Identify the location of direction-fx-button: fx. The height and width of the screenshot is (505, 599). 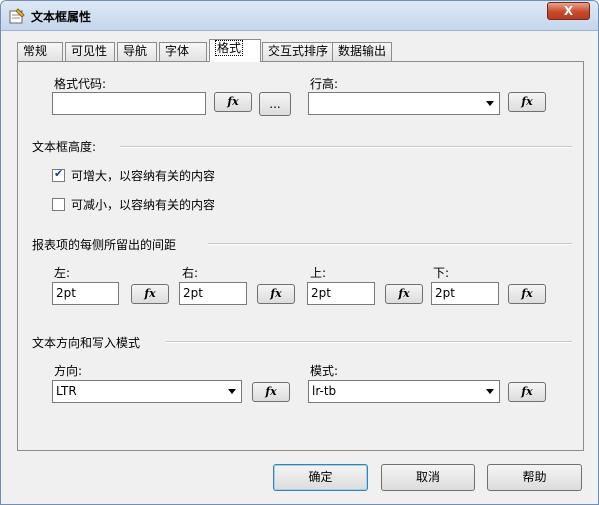
(271, 392).